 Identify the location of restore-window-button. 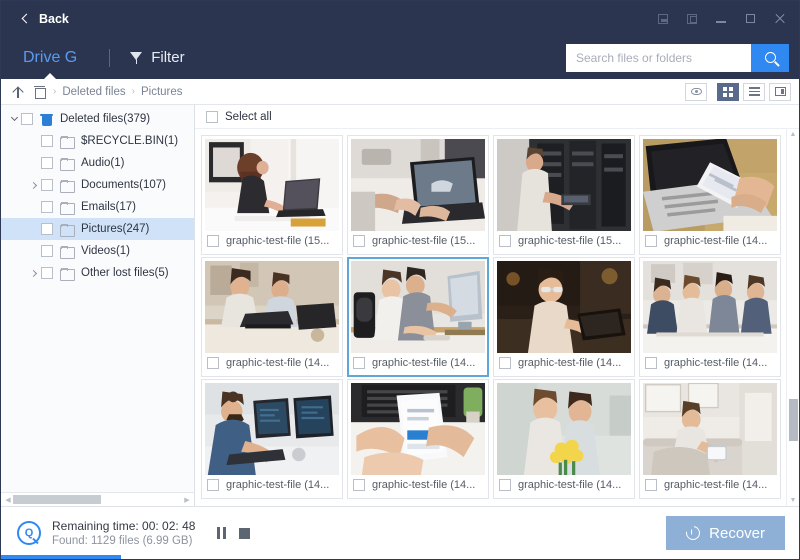
(663, 19).